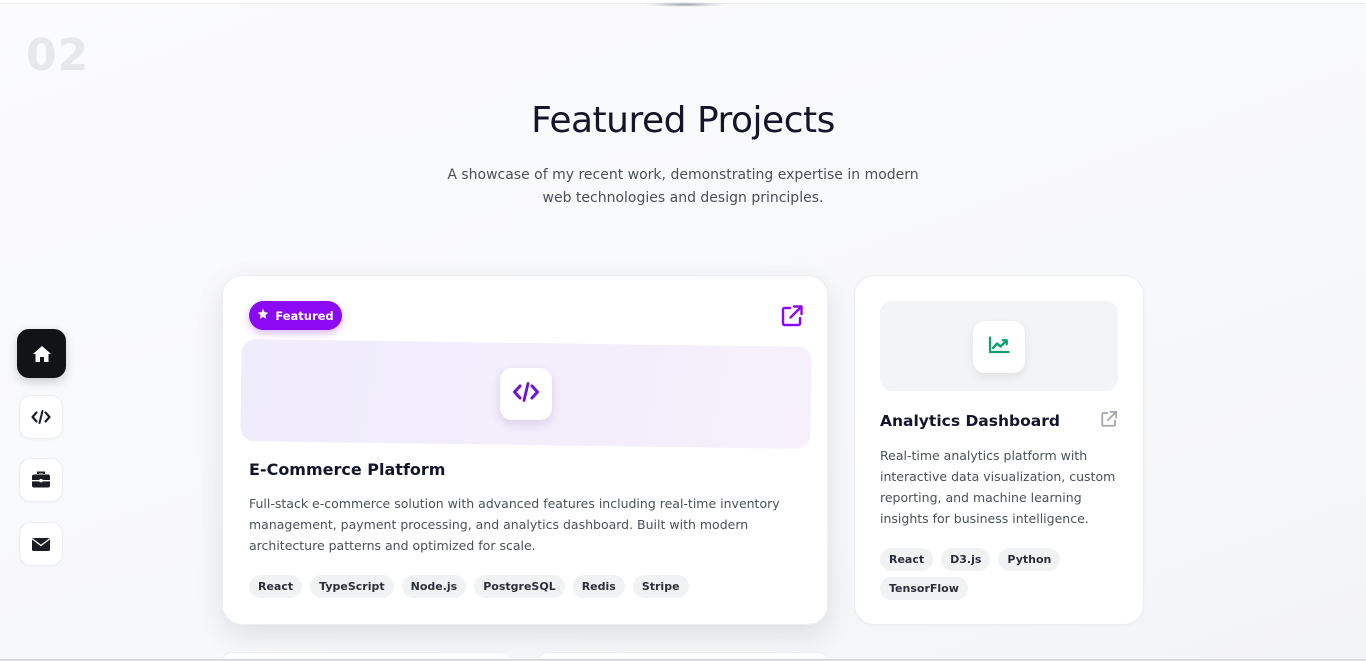 The image size is (1366, 661). Describe the element at coordinates (1000, 574) in the screenshot. I see `project-tags: React D3.js Python TensorFlow` at that location.